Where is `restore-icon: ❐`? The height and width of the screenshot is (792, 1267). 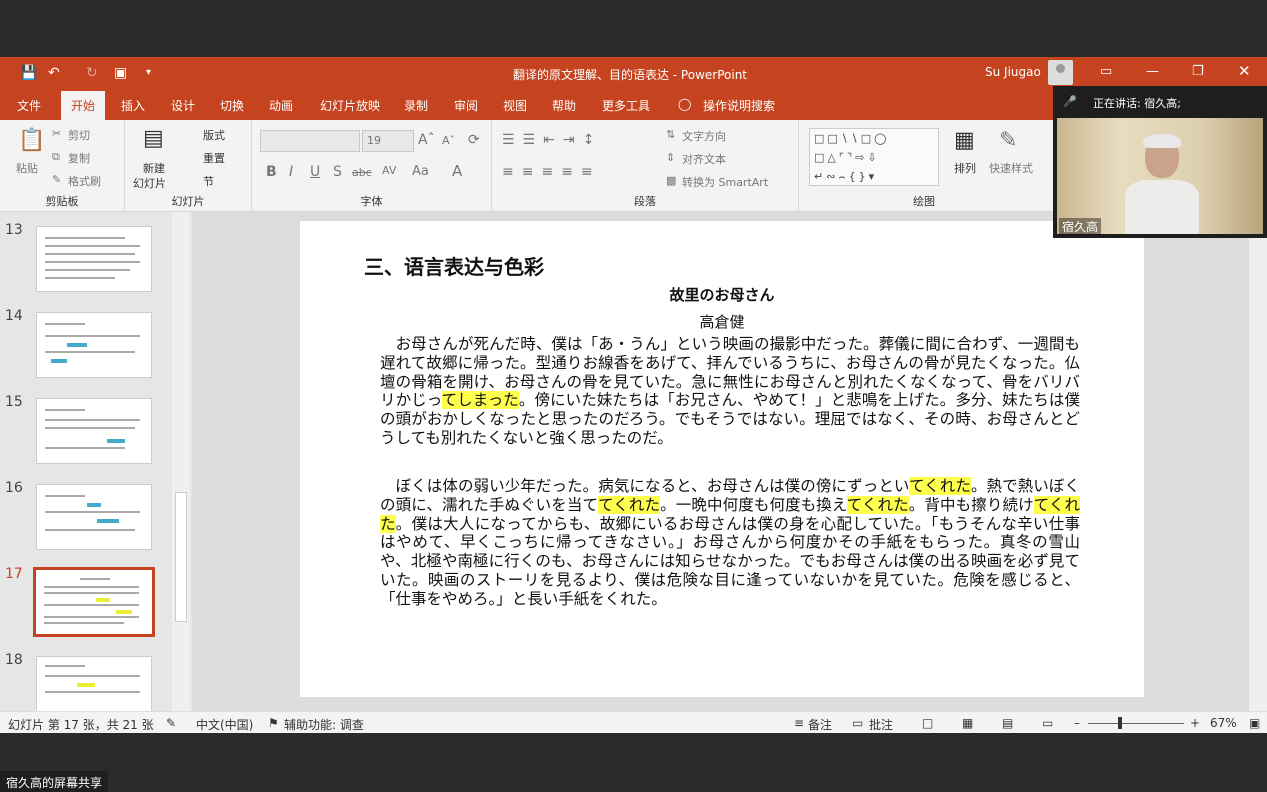
restore-icon: ❐ is located at coordinates (1198, 71).